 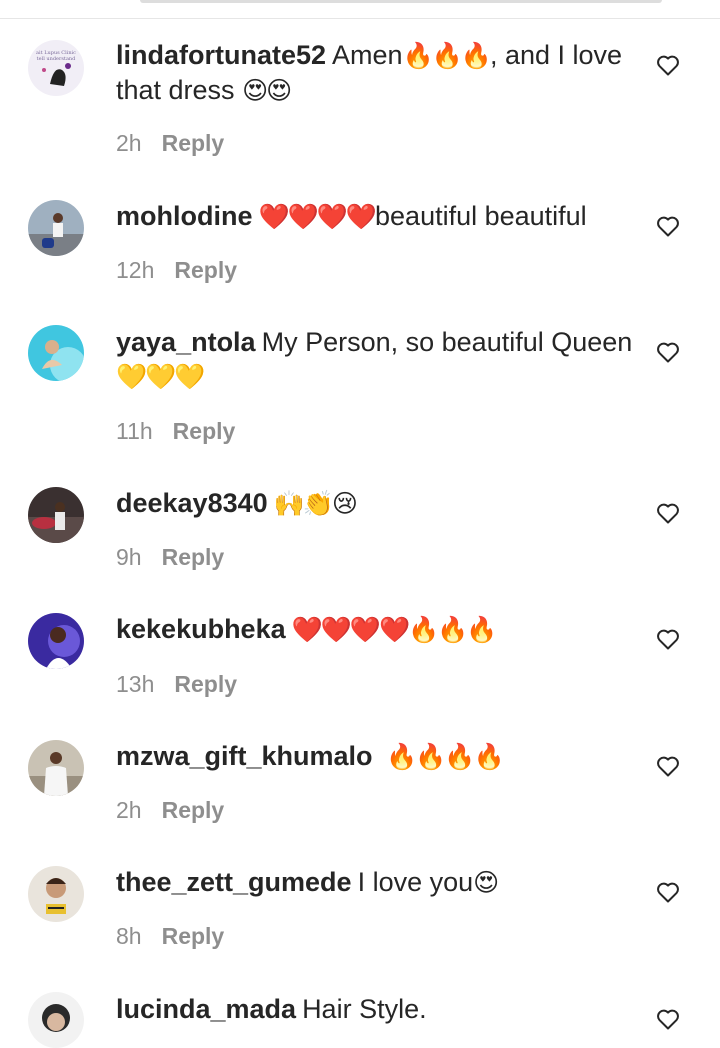 What do you see at coordinates (234, 882) in the screenshot?
I see `comment-username: thee_zett_gumede` at bounding box center [234, 882].